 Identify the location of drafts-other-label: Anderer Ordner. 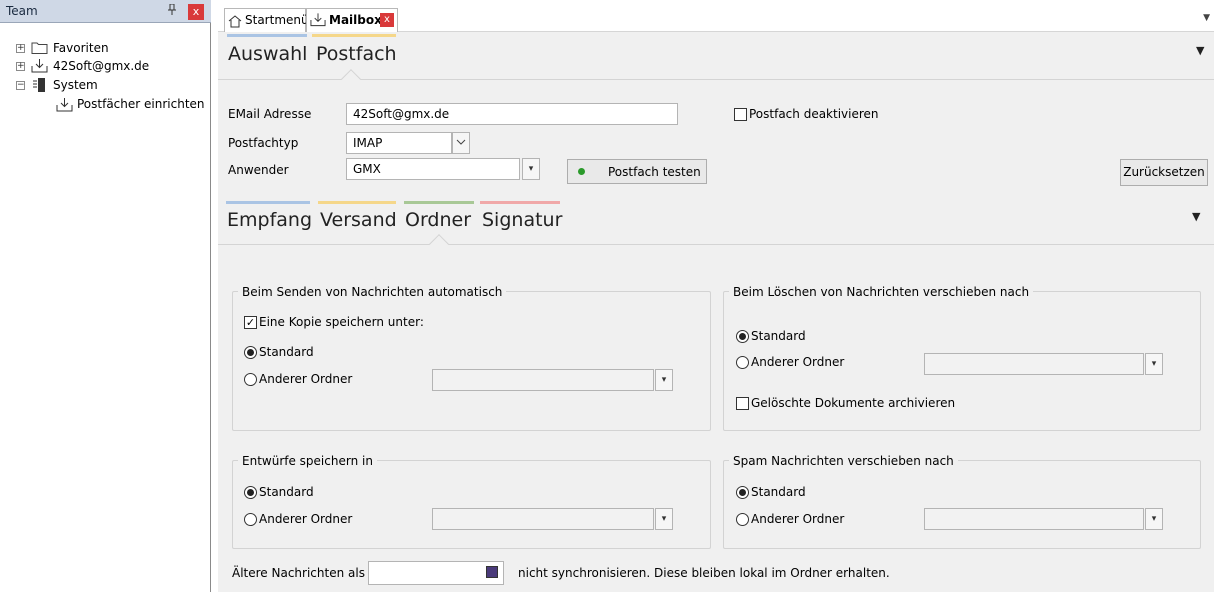
(306, 519).